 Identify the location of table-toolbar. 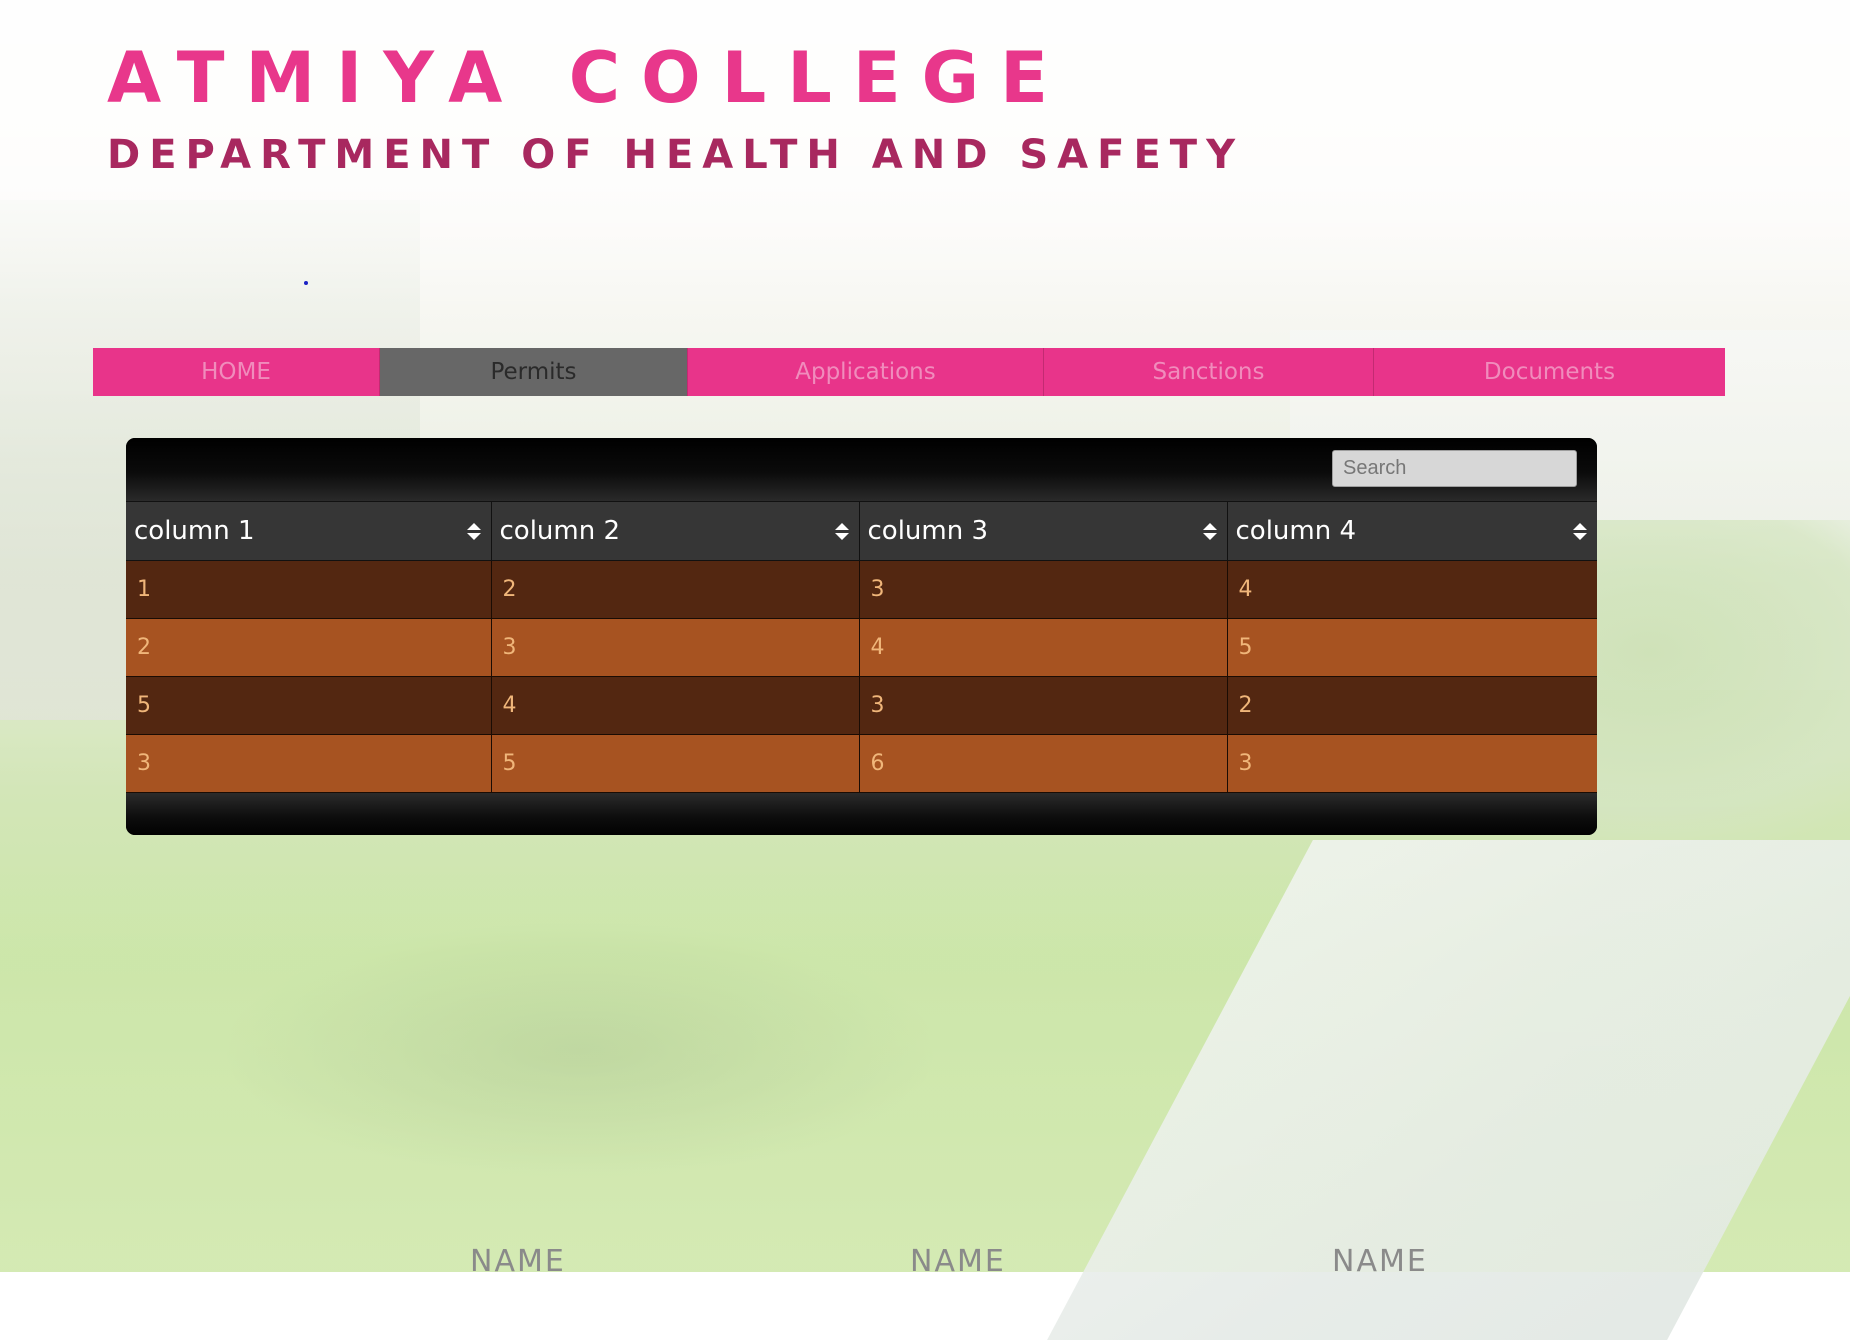
(861, 469).